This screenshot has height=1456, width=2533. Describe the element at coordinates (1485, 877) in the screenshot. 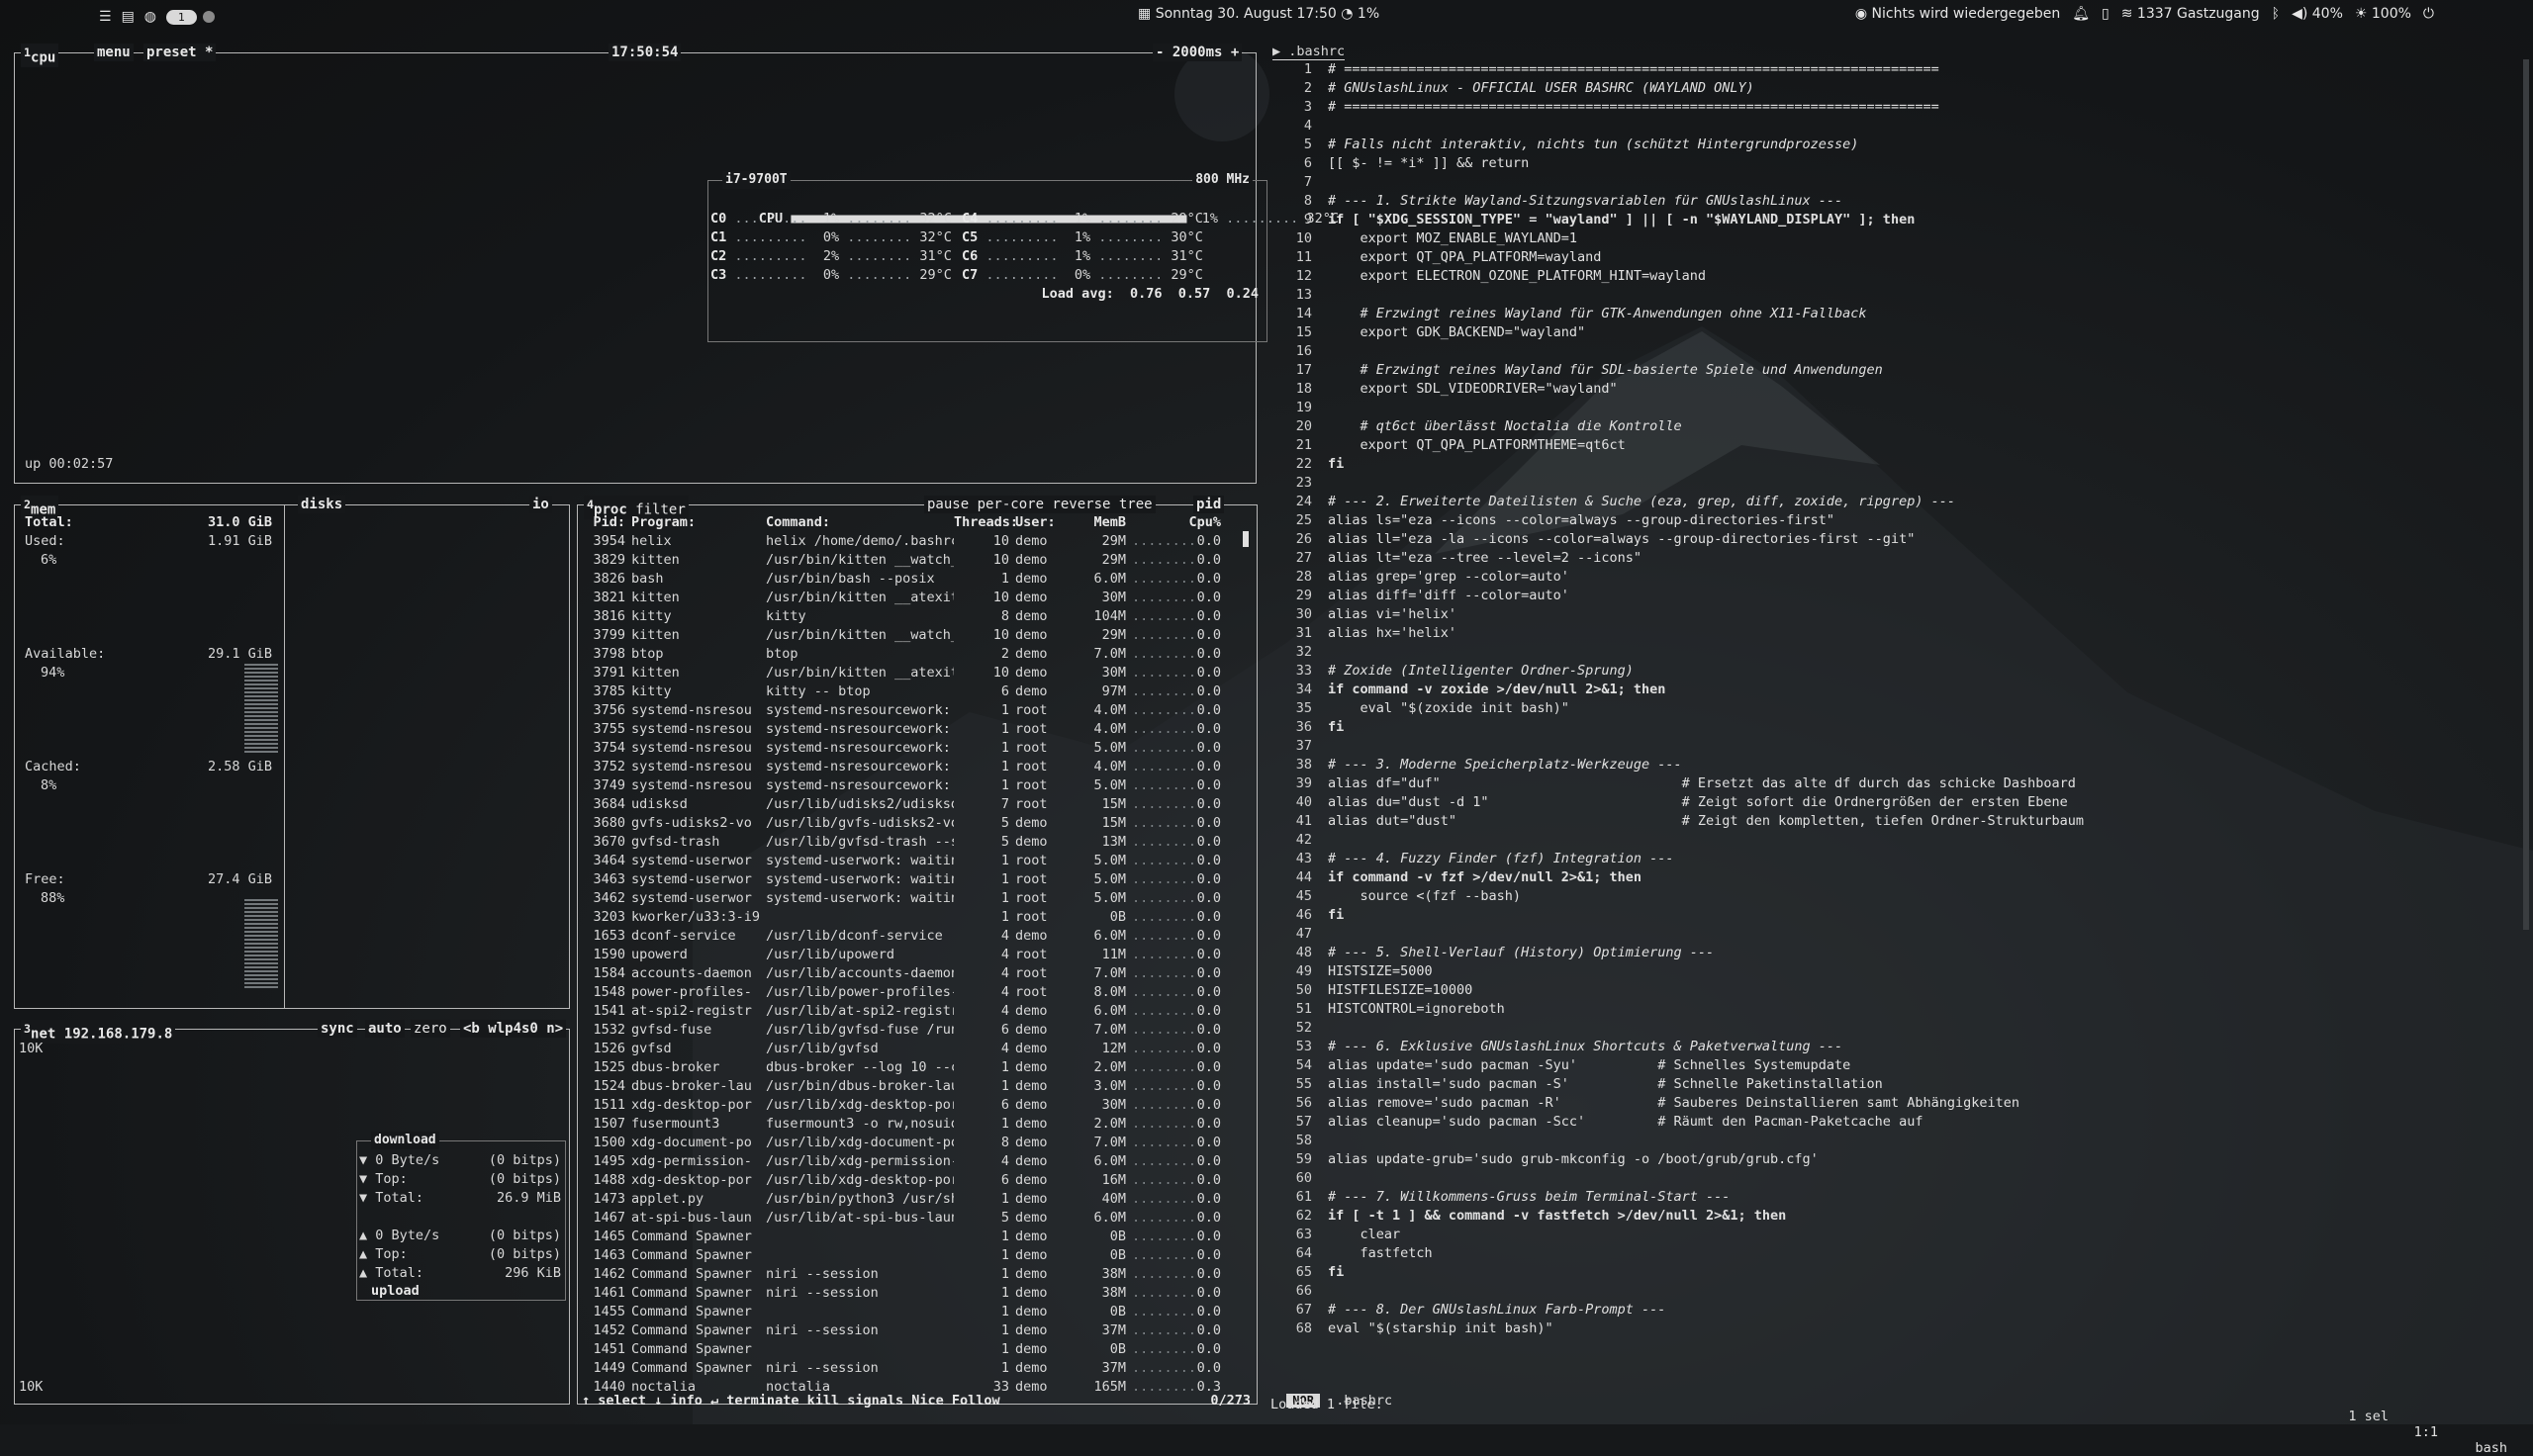

I see `code-line: if command -v fzf >/dev/null 2>&1; then` at that location.